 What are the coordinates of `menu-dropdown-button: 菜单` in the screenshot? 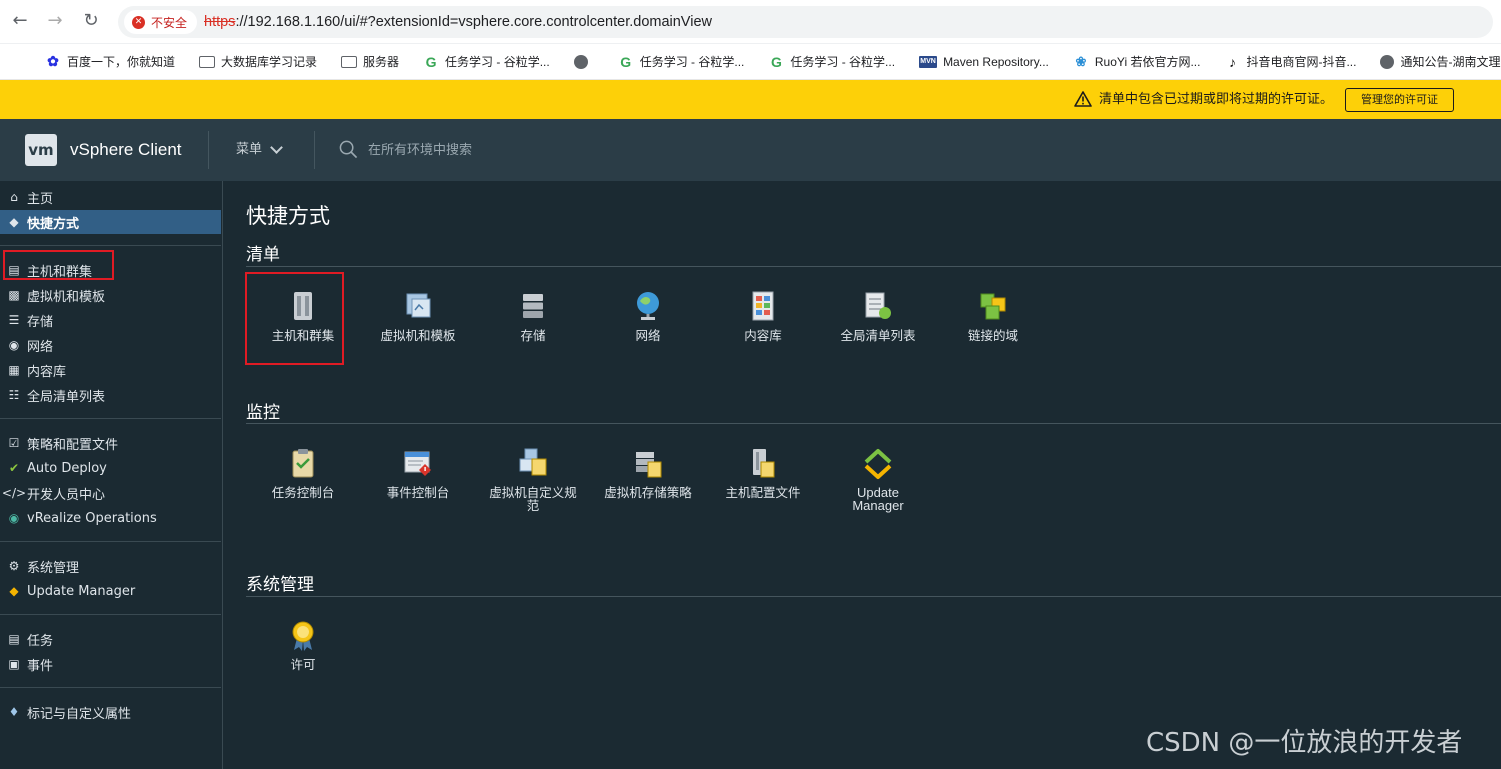 It's located at (259, 150).